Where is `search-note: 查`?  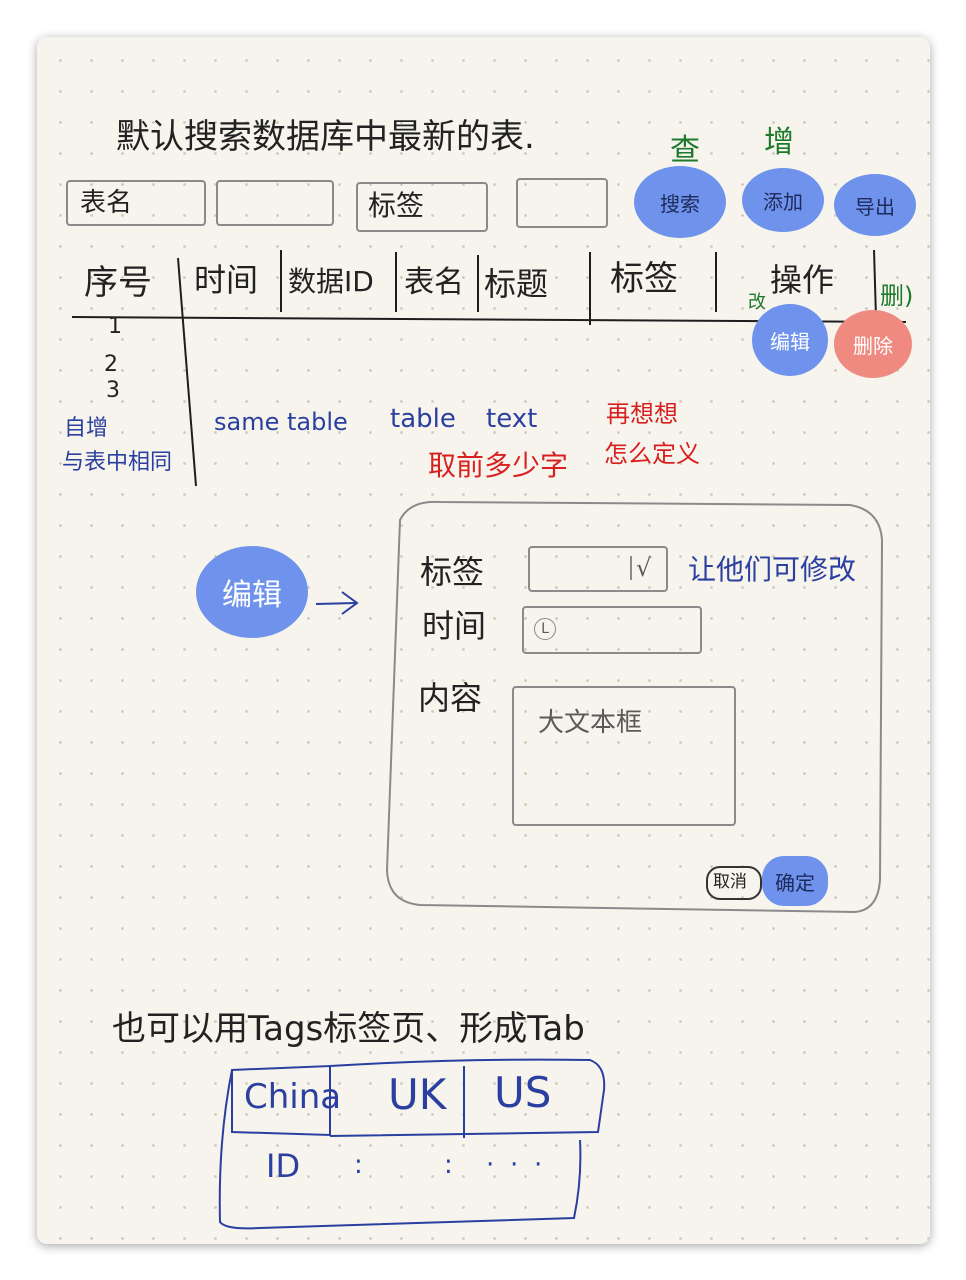
search-note: 查 is located at coordinates (685, 150).